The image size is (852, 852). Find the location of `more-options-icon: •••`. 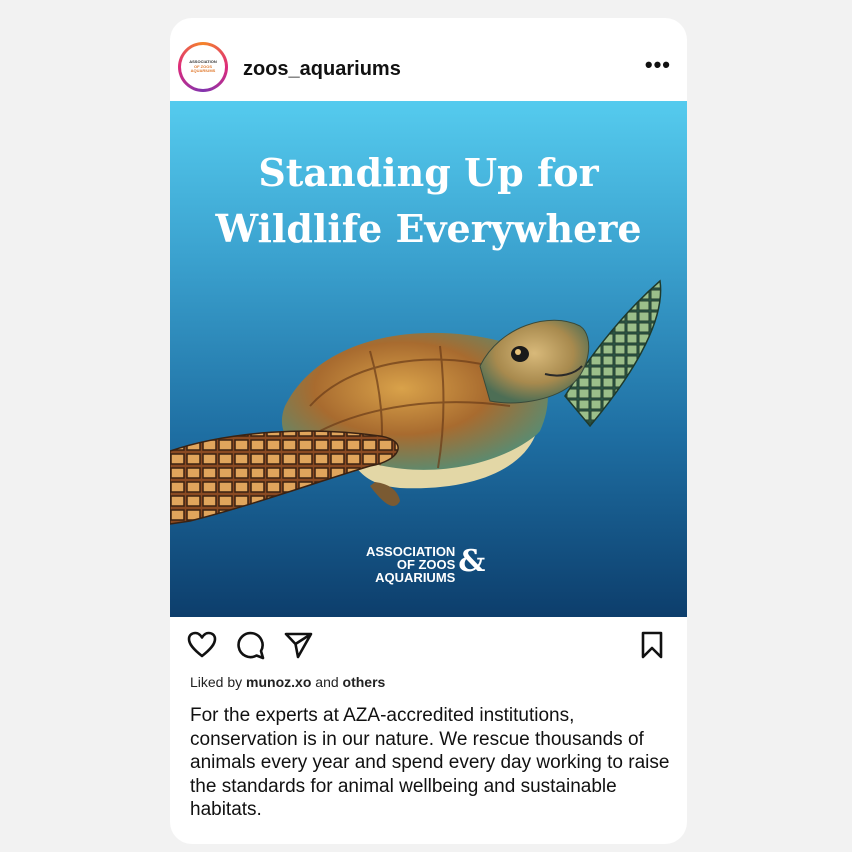

more-options-icon: ••• is located at coordinates (658, 65).